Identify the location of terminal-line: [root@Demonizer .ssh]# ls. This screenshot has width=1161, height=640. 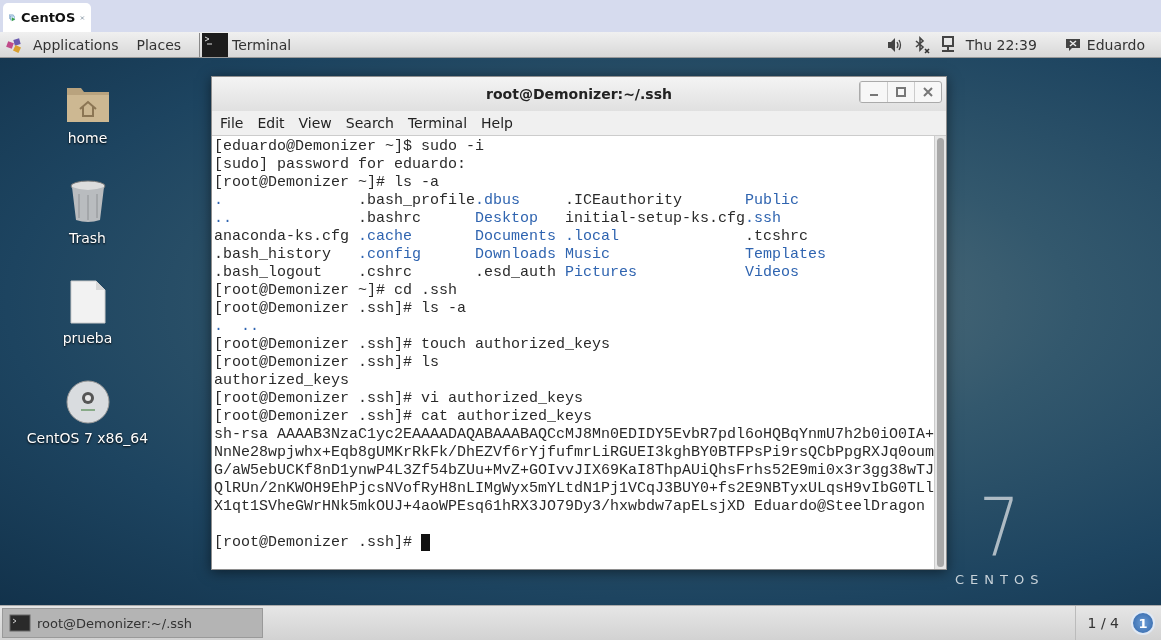
(327, 362).